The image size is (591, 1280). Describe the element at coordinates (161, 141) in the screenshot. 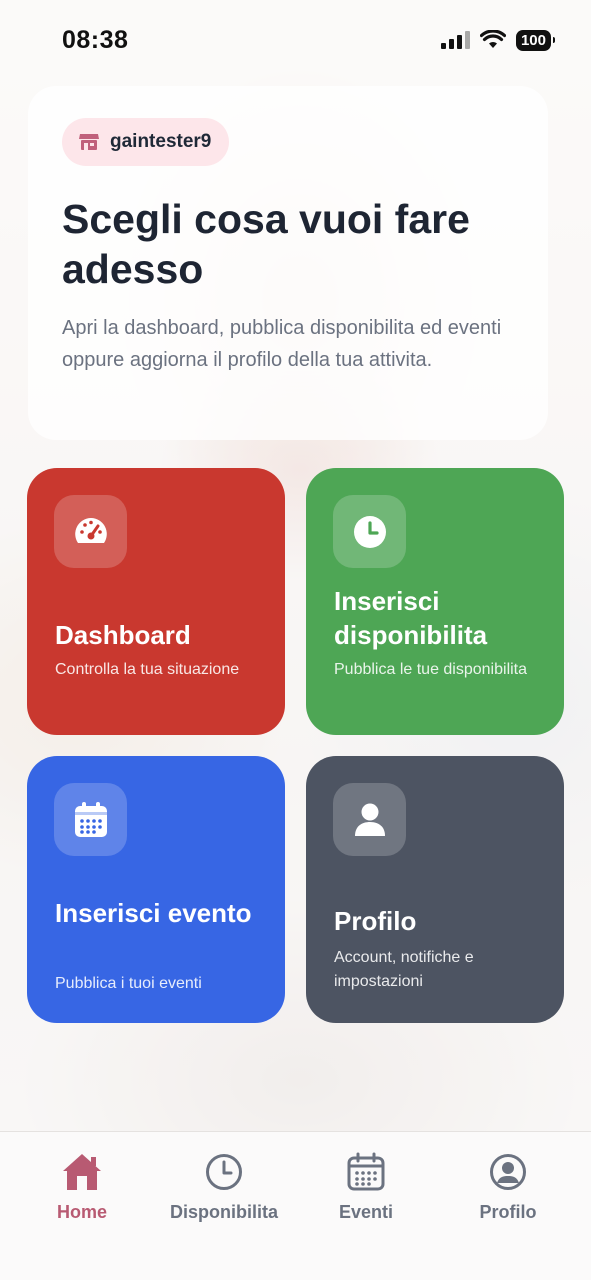

I see `username-label: gaintester9` at that location.